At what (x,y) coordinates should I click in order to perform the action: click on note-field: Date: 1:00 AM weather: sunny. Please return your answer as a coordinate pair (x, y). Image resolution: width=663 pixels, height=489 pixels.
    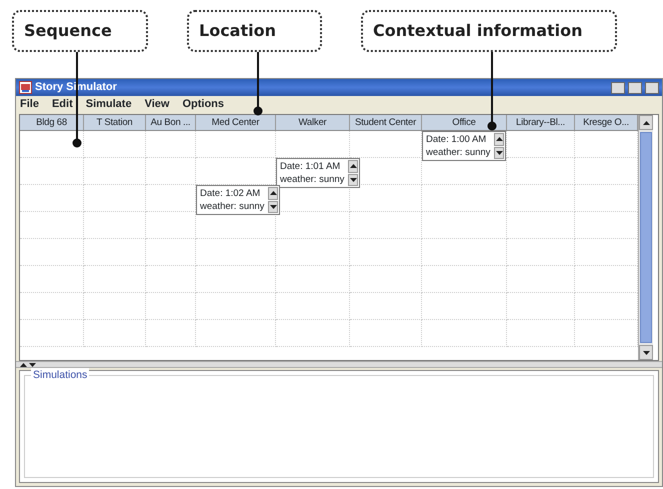
    Looking at the image, I should click on (464, 146).